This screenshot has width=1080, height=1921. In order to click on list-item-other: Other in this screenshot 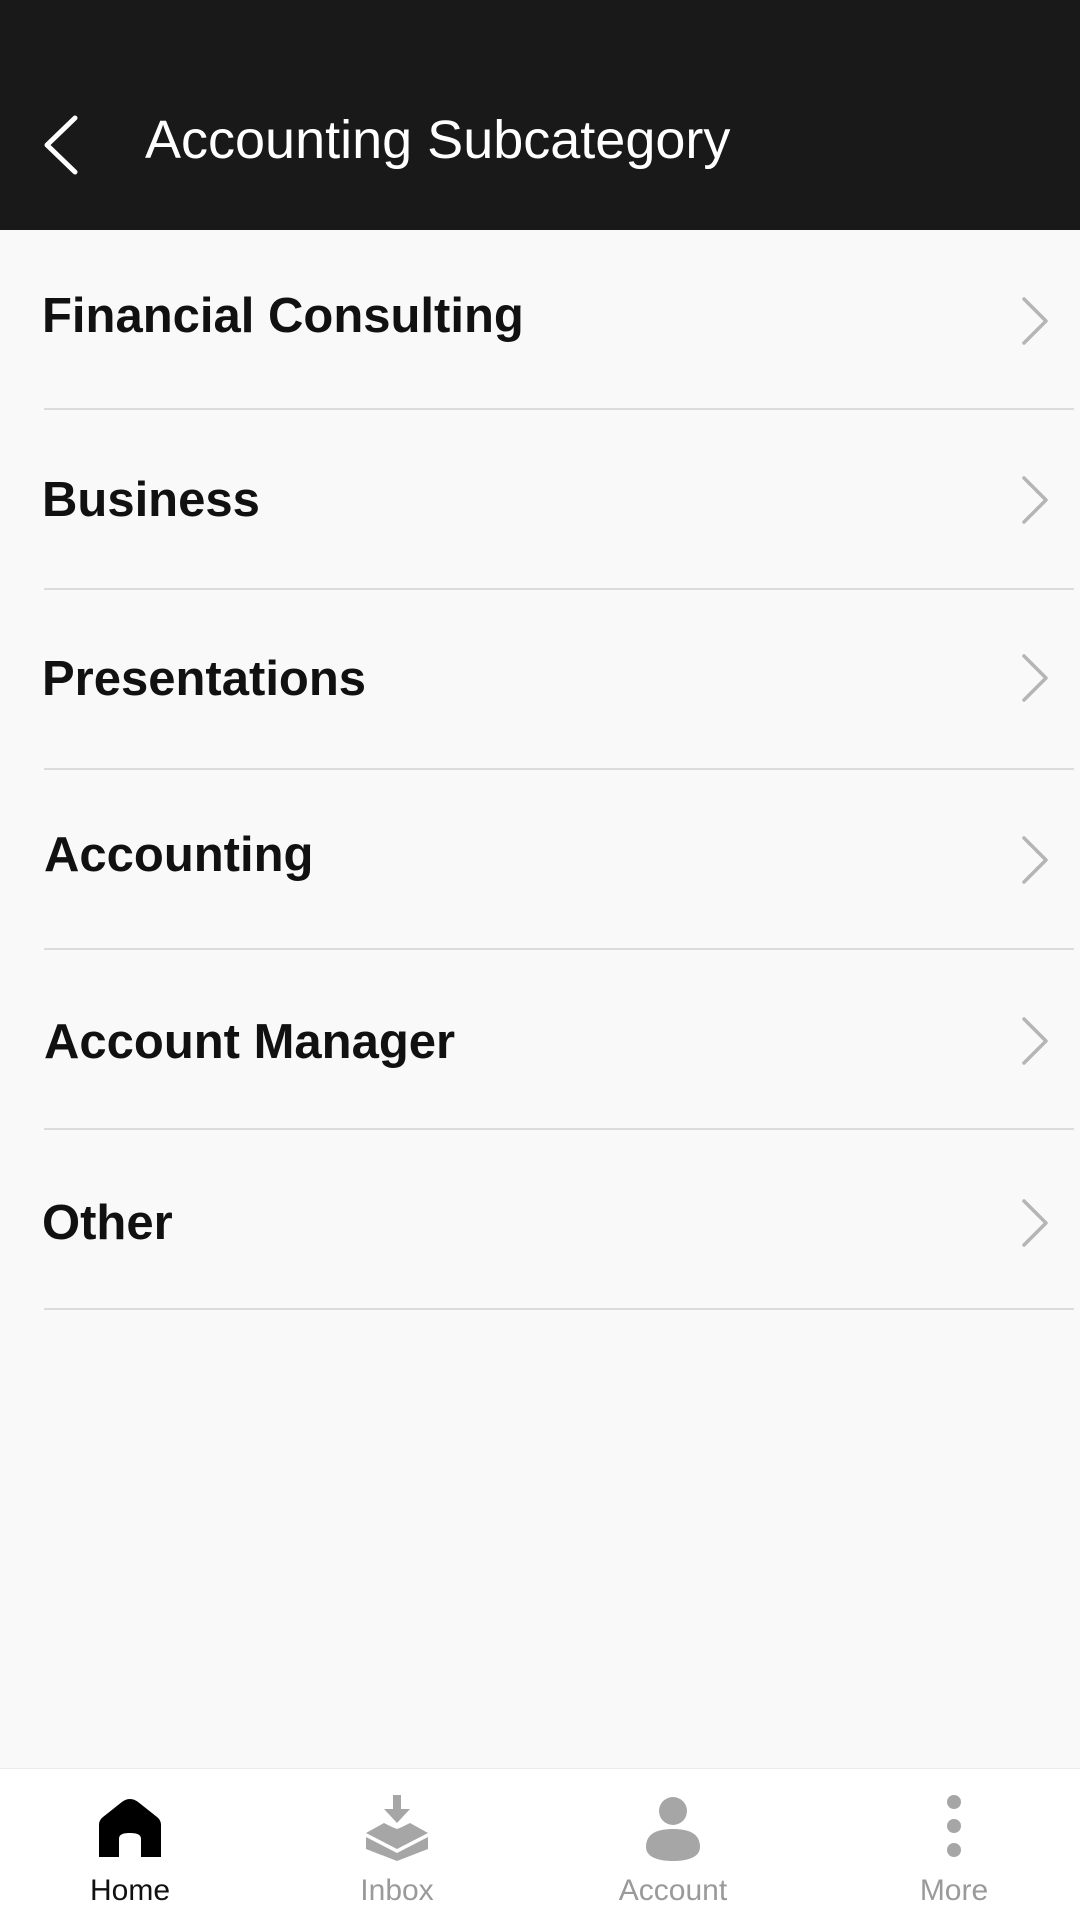, I will do `click(540, 1220)`.